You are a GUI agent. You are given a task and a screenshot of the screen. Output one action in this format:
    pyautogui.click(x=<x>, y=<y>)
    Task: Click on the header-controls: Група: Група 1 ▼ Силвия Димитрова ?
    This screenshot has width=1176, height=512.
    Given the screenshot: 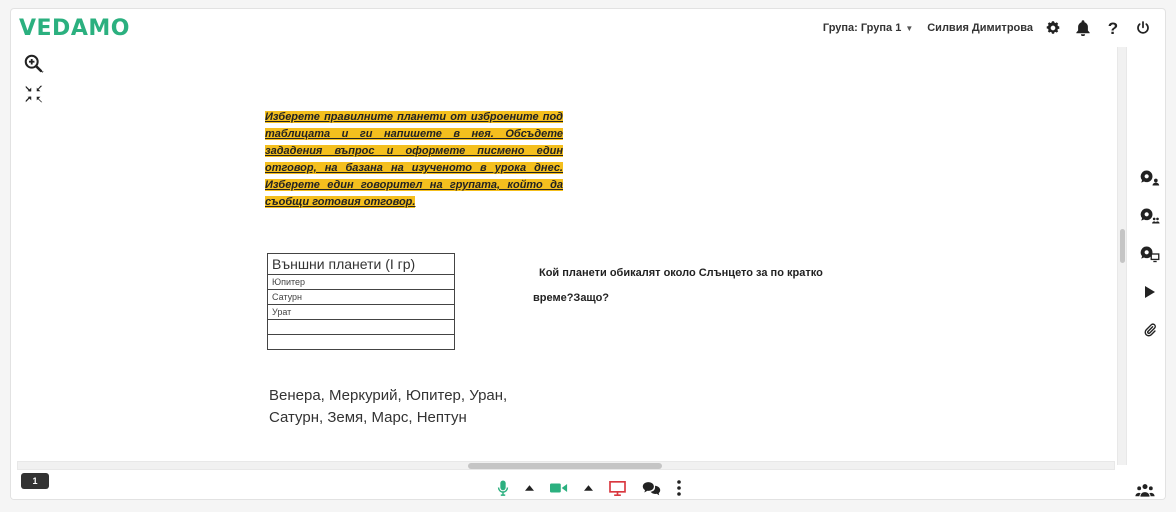 What is the action you would take?
    pyautogui.click(x=988, y=28)
    